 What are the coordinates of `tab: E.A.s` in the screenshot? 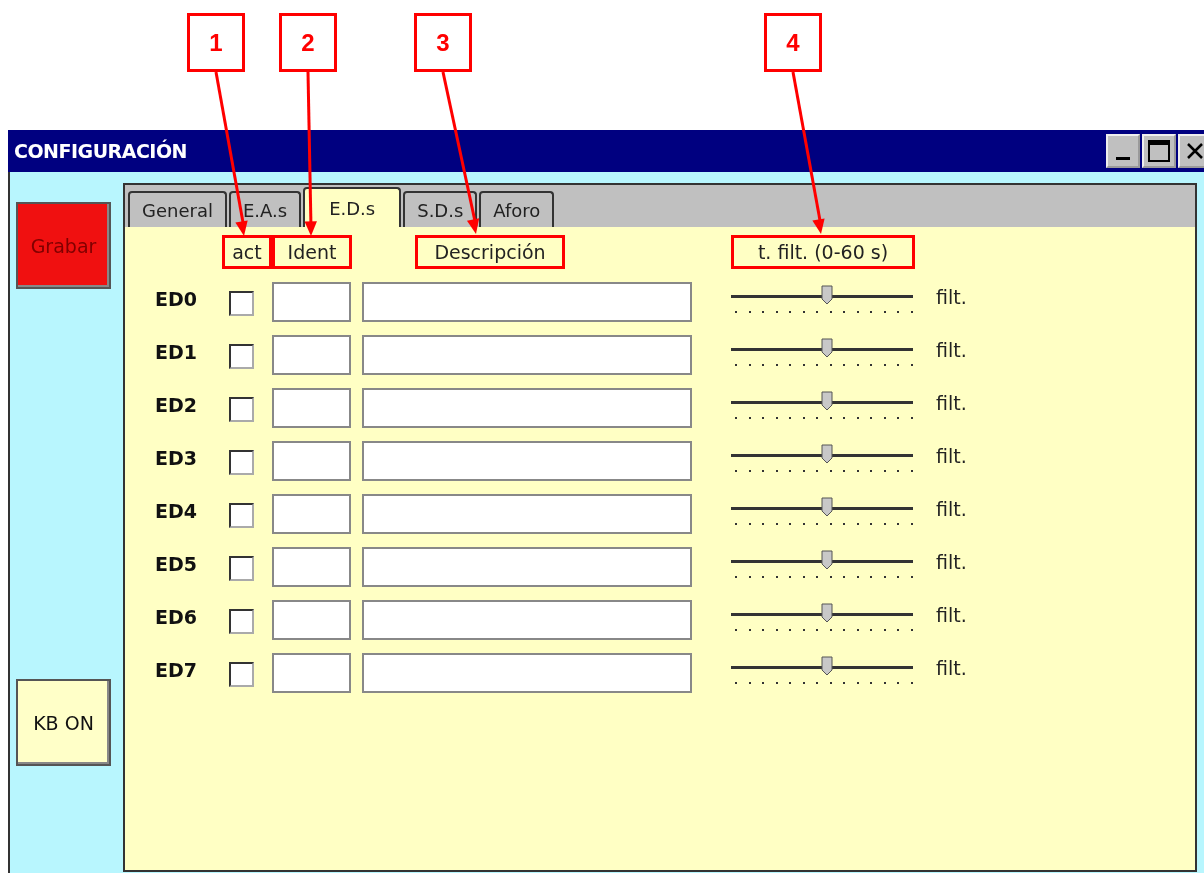 It's located at (265, 209).